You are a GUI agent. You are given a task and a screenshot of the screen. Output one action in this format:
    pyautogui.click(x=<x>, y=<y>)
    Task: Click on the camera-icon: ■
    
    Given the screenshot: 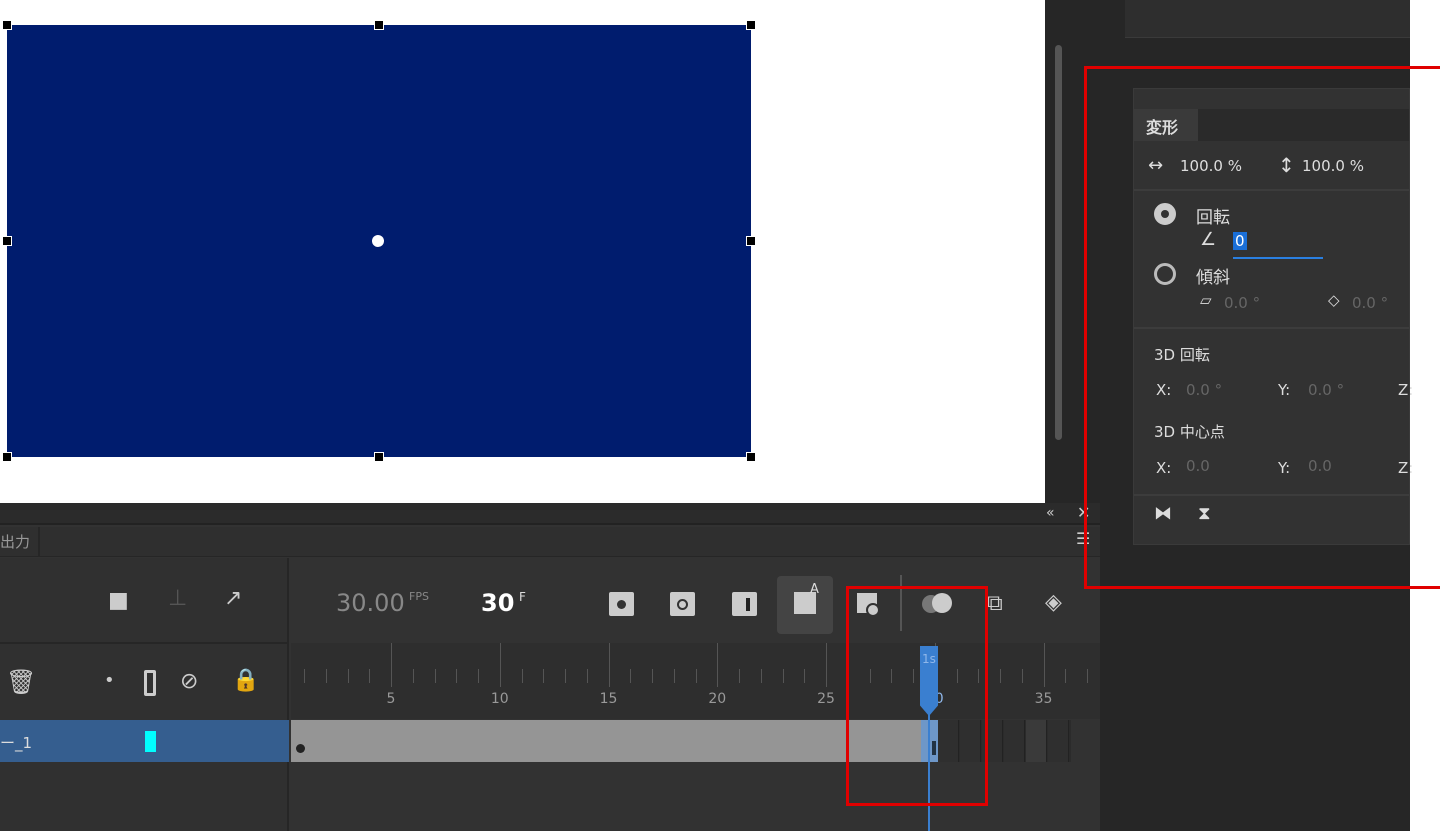 What is the action you would take?
    pyautogui.click(x=118, y=601)
    